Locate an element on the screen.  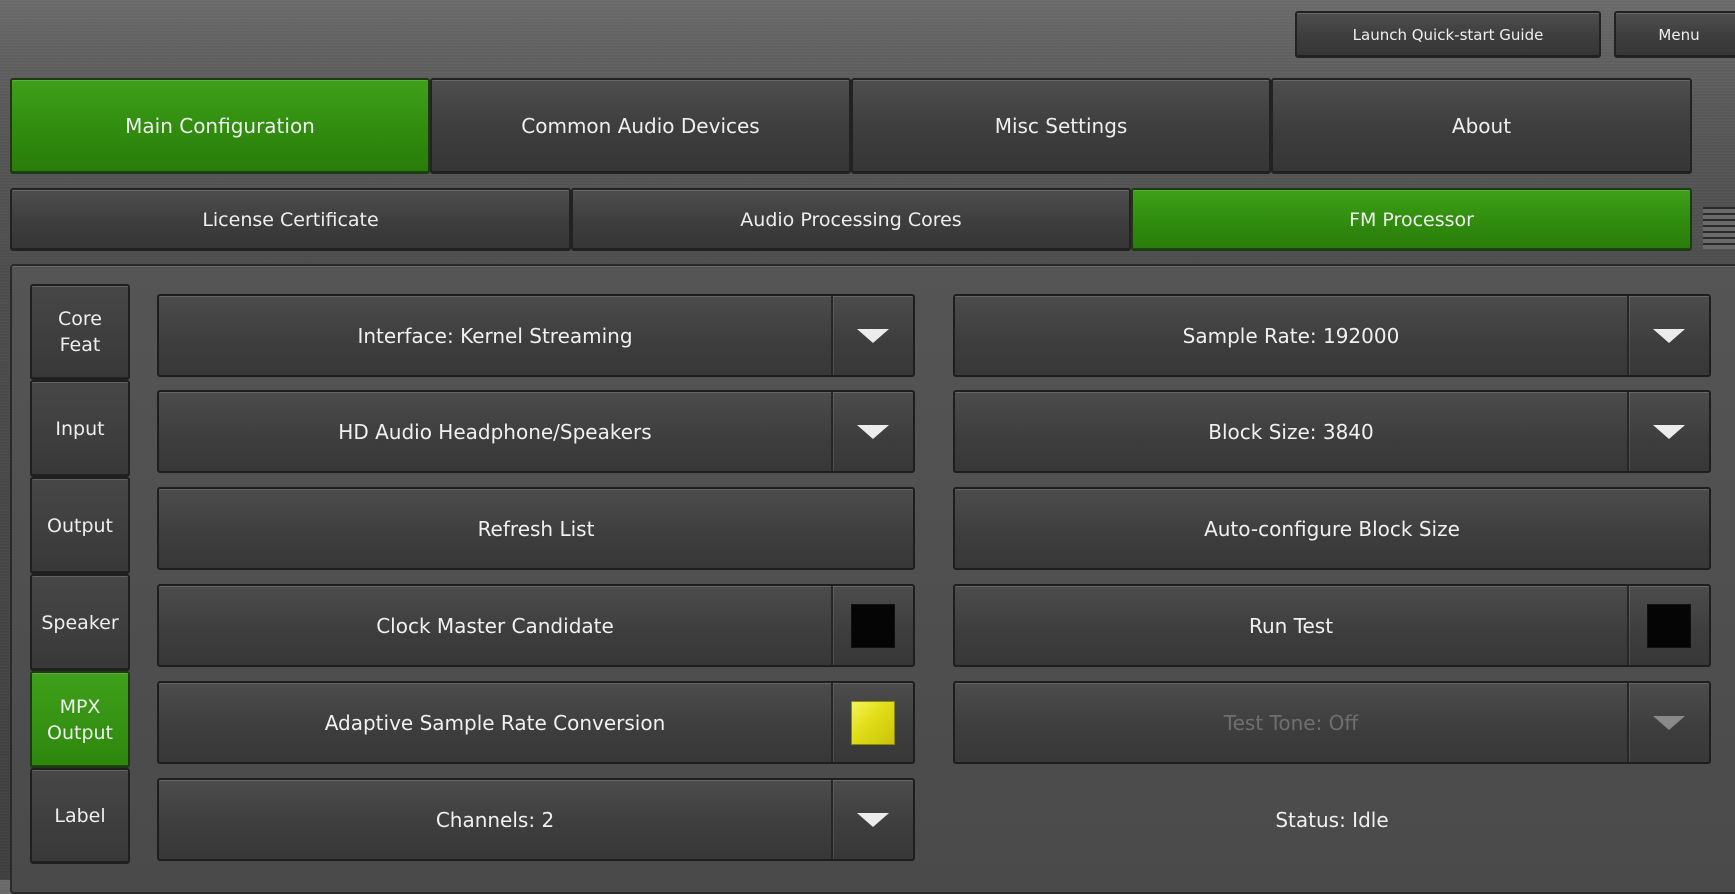
menu-button: Menu is located at coordinates (1674, 34).